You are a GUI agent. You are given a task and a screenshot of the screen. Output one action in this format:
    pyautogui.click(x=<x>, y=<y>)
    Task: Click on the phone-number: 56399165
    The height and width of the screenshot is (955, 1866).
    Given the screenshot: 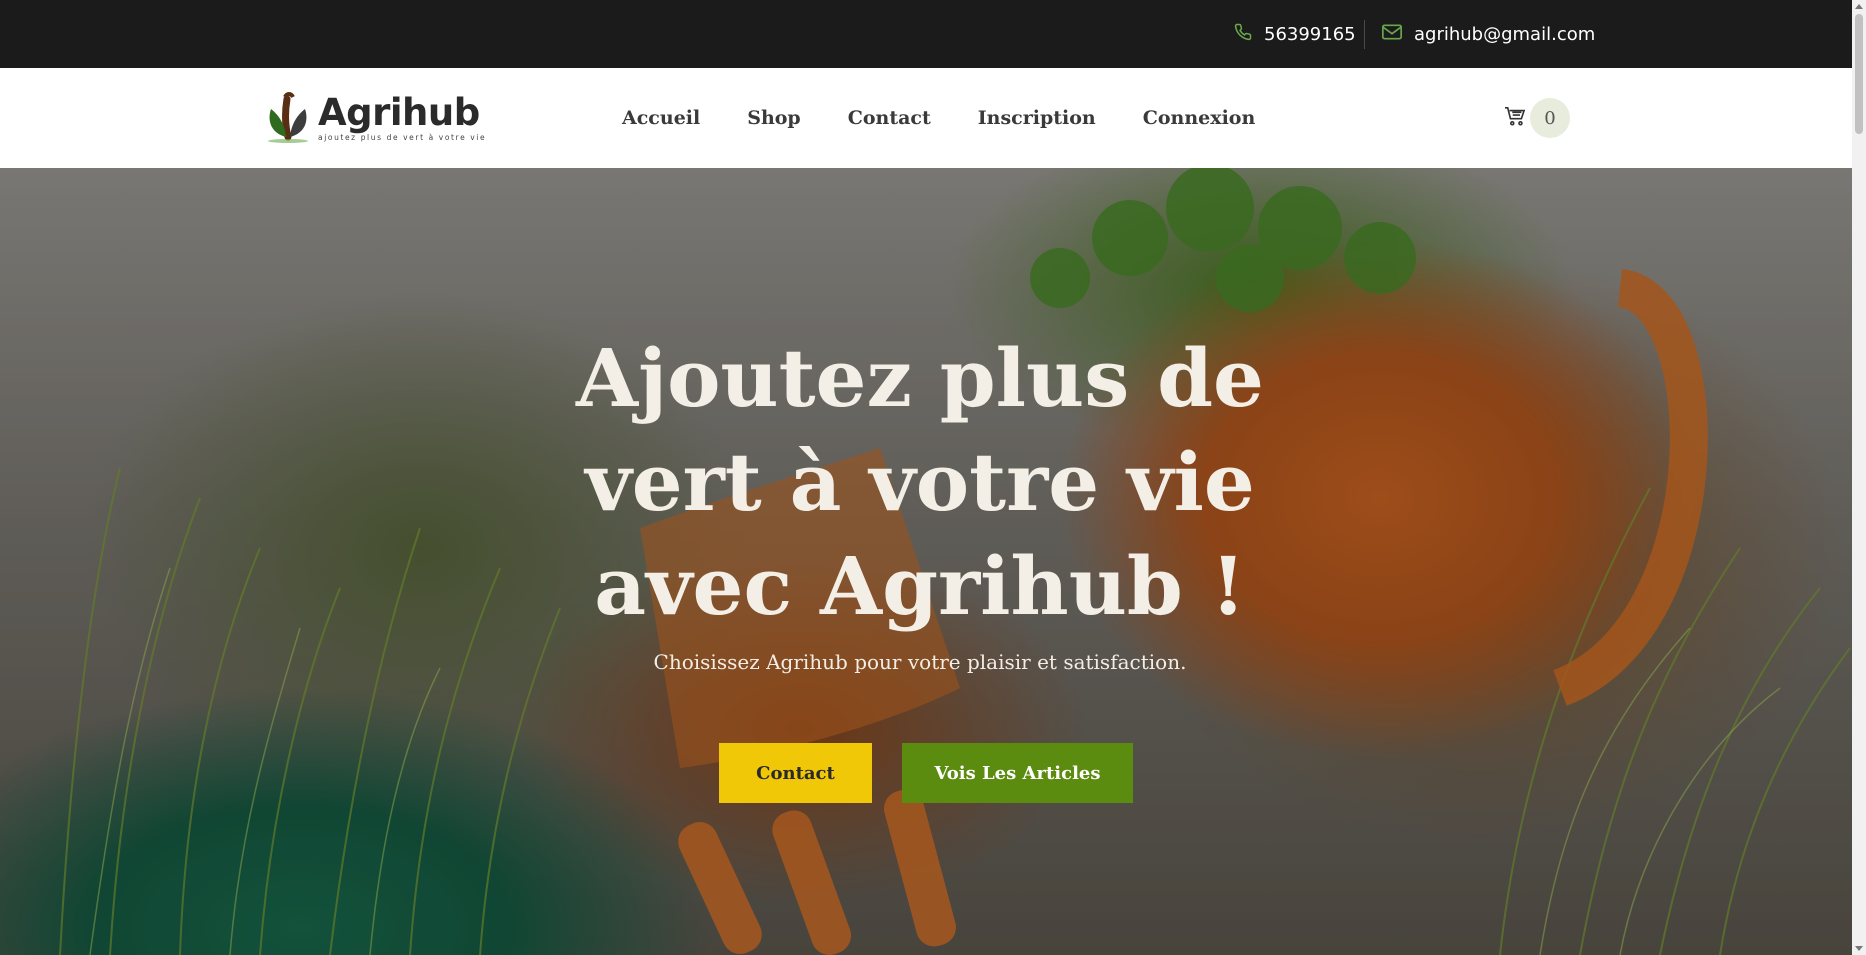 What is the action you would take?
    pyautogui.click(x=1310, y=34)
    